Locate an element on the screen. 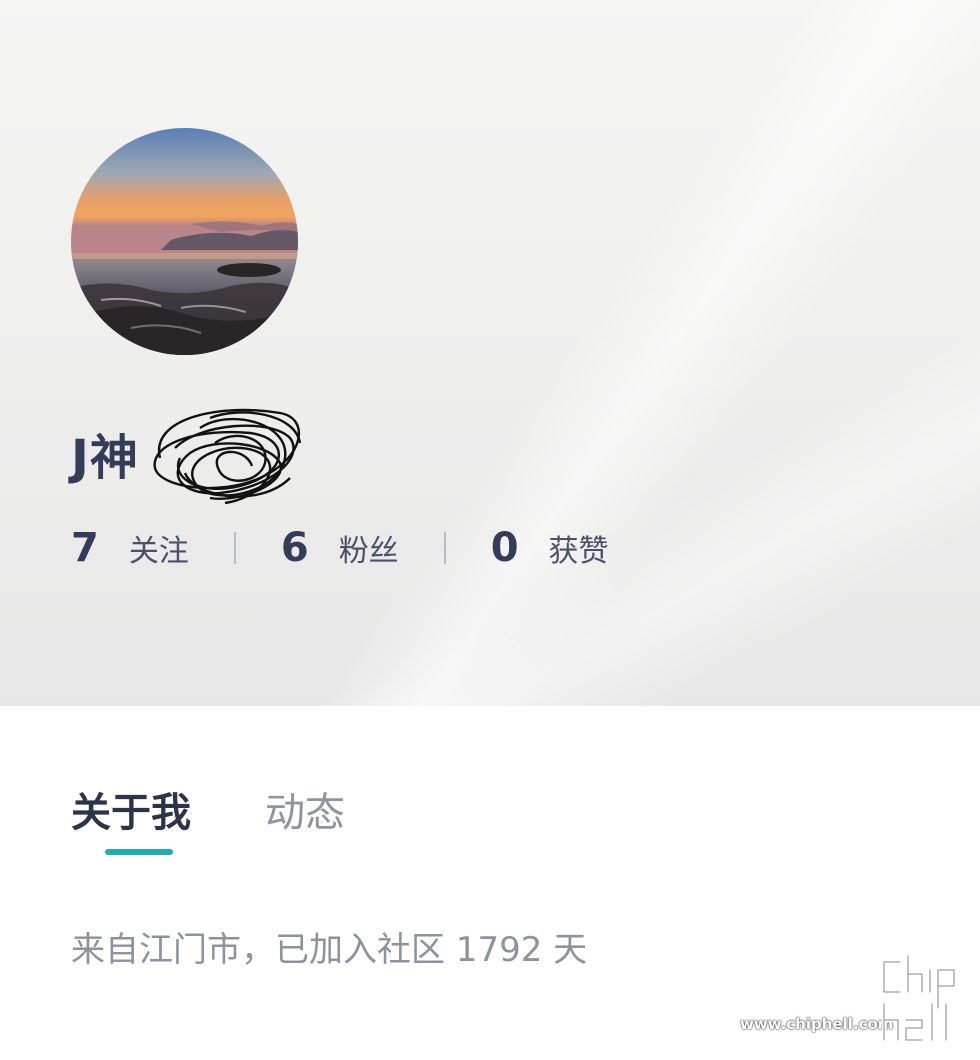 The image size is (980, 1060). following-count: 7 is located at coordinates (85, 548).